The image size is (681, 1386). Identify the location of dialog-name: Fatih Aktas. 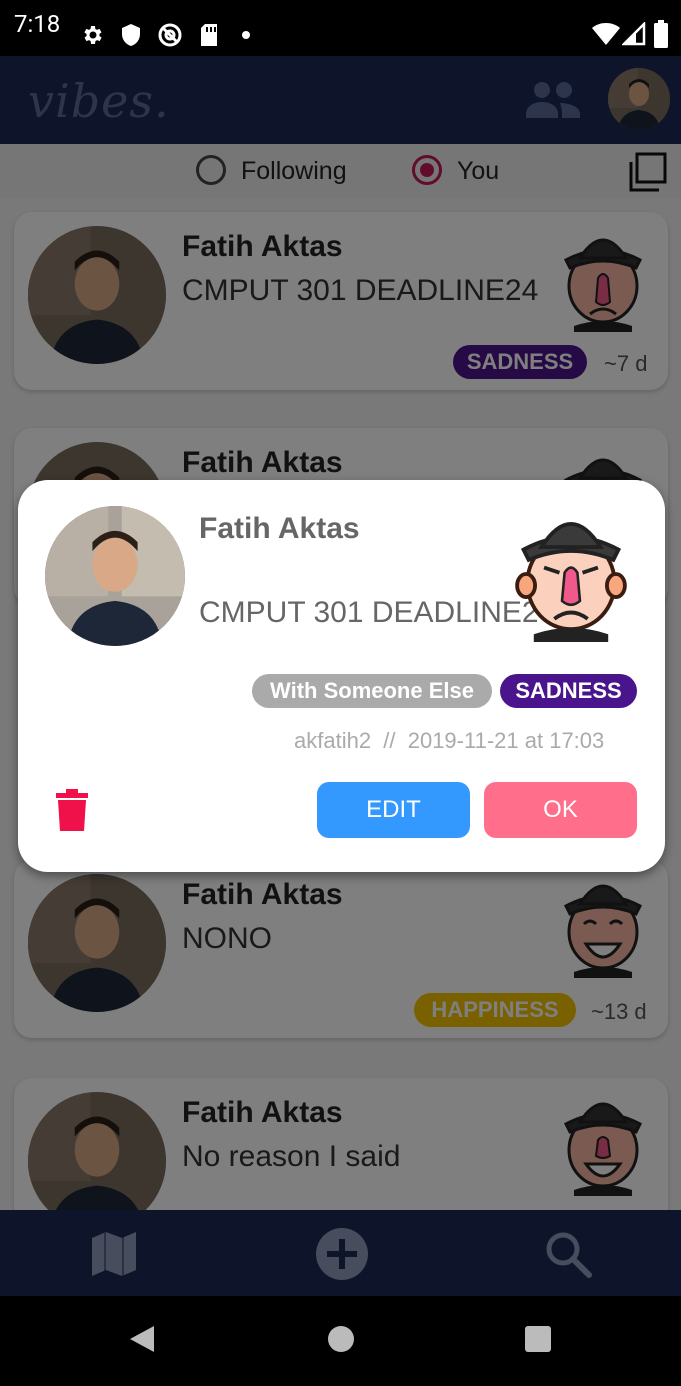
(279, 528).